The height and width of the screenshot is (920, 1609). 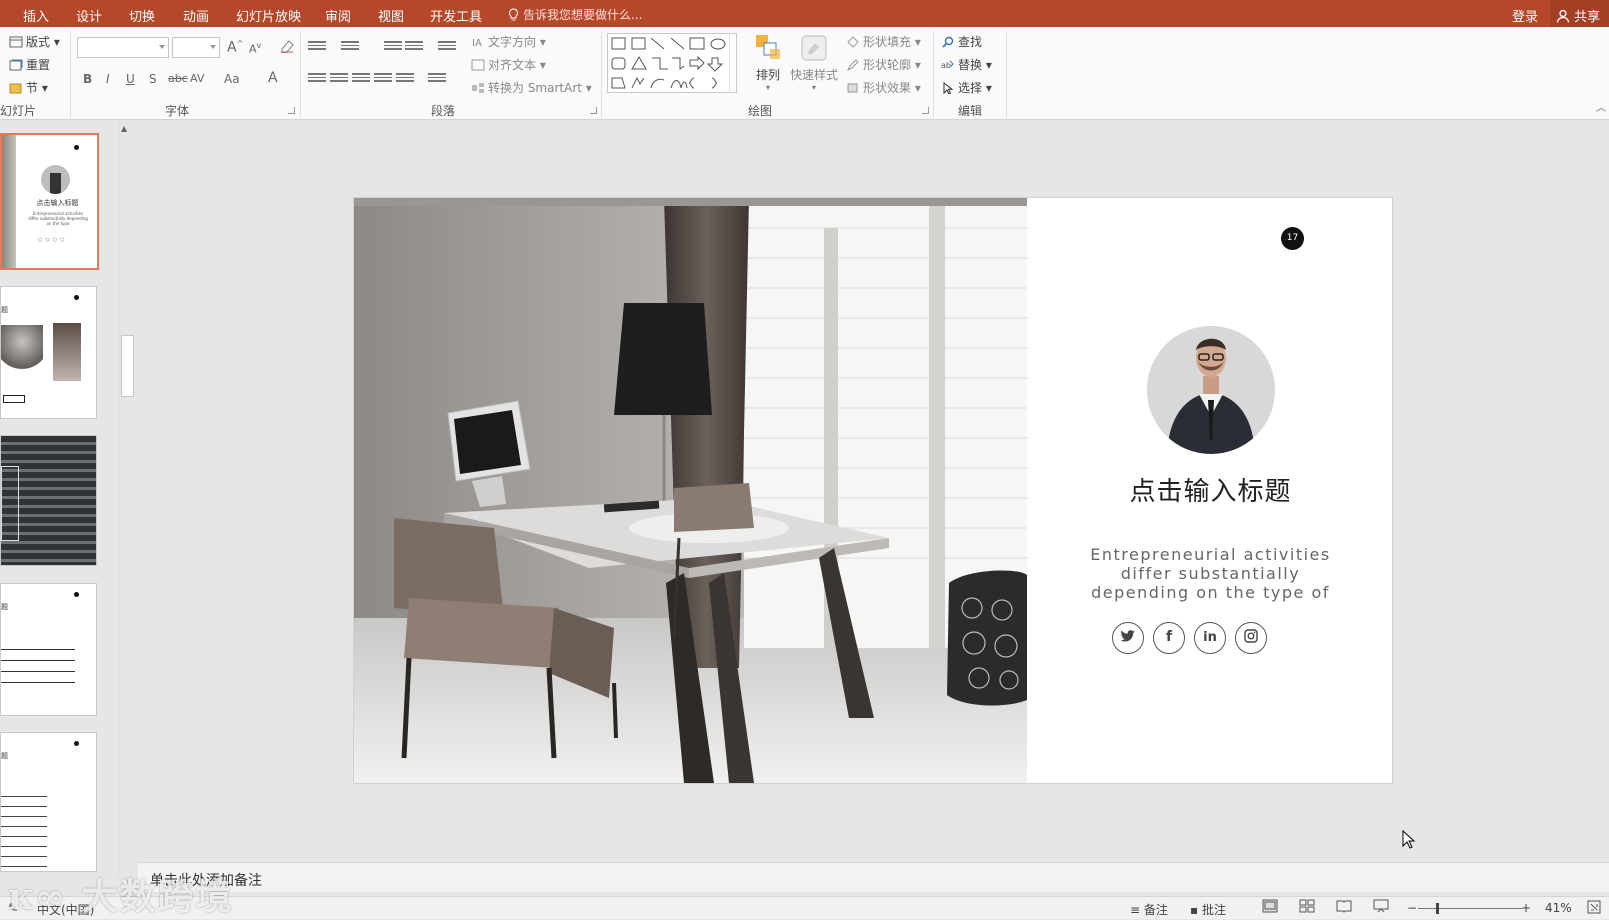 What do you see at coordinates (273, 78) in the screenshot?
I see `font-color-button: A` at bounding box center [273, 78].